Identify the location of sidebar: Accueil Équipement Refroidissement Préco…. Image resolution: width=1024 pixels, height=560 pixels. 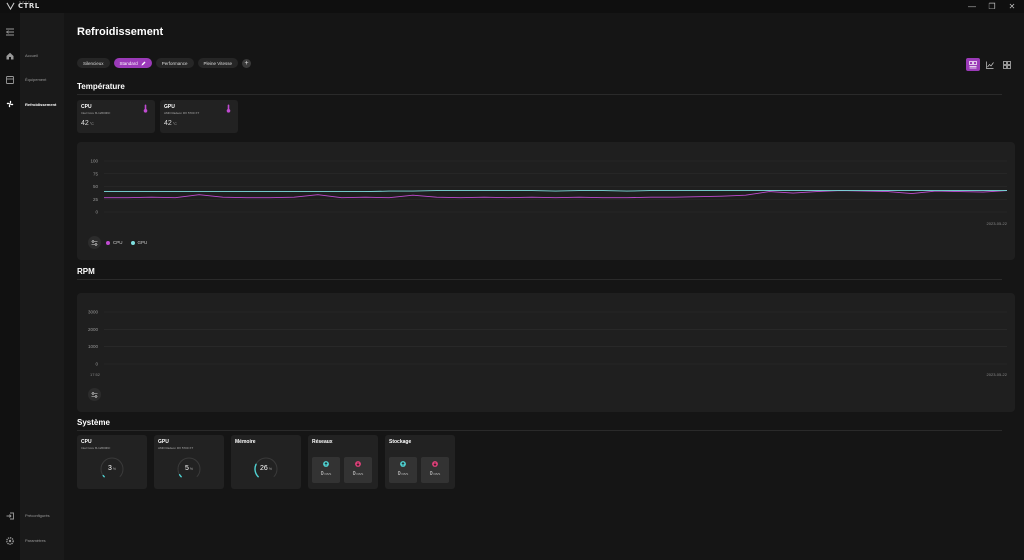
(42, 286).